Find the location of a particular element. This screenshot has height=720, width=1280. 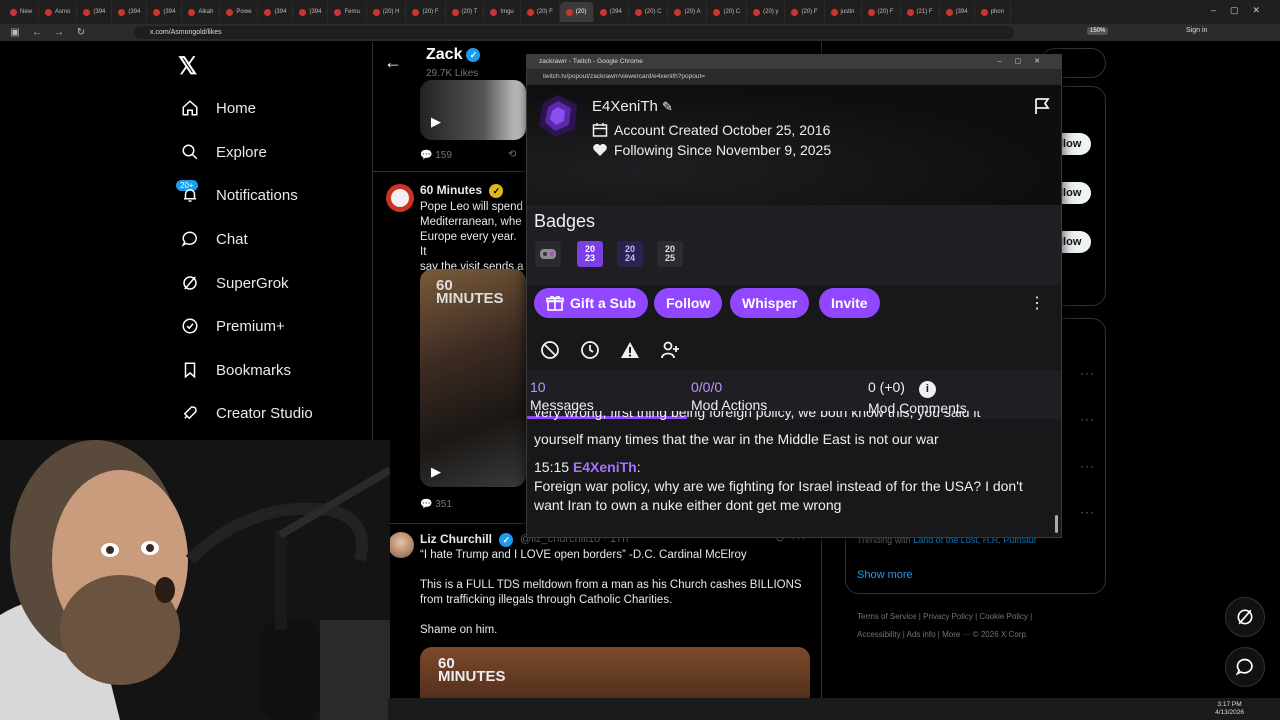

sidebar-toggle-icon: ▣ is located at coordinates (15, 32).